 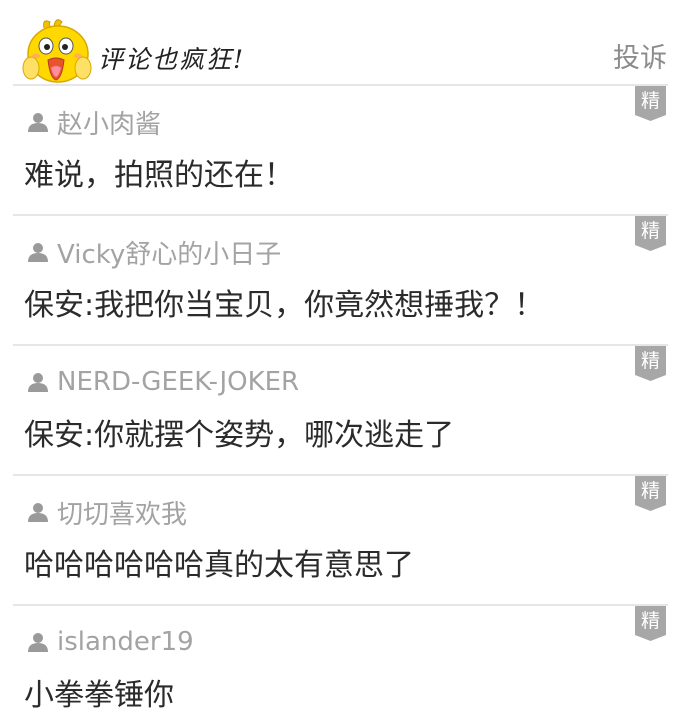 I want to click on comment-text: 保安:我把你当宝贝，你竟然想捶我？！, so click(x=284, y=305).